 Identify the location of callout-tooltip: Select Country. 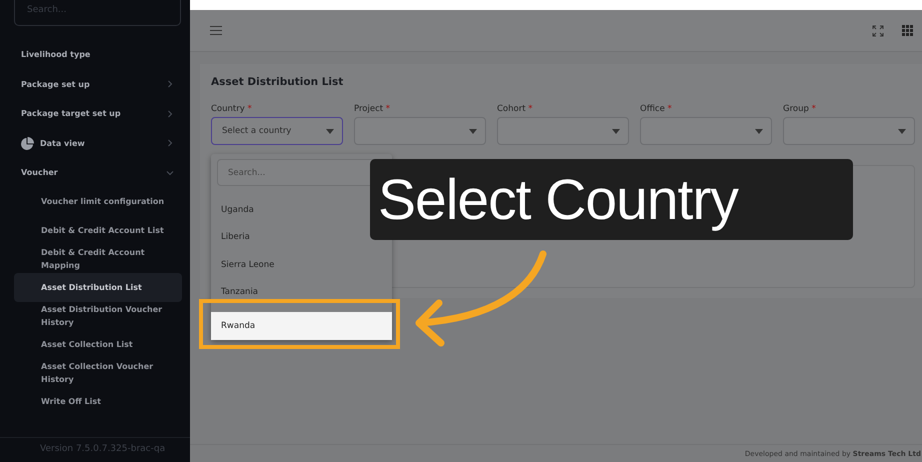
(611, 199).